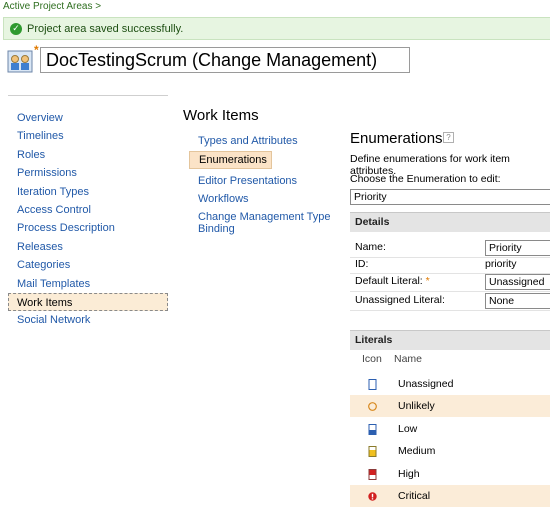  I want to click on literal-row: Low, so click(450, 429).